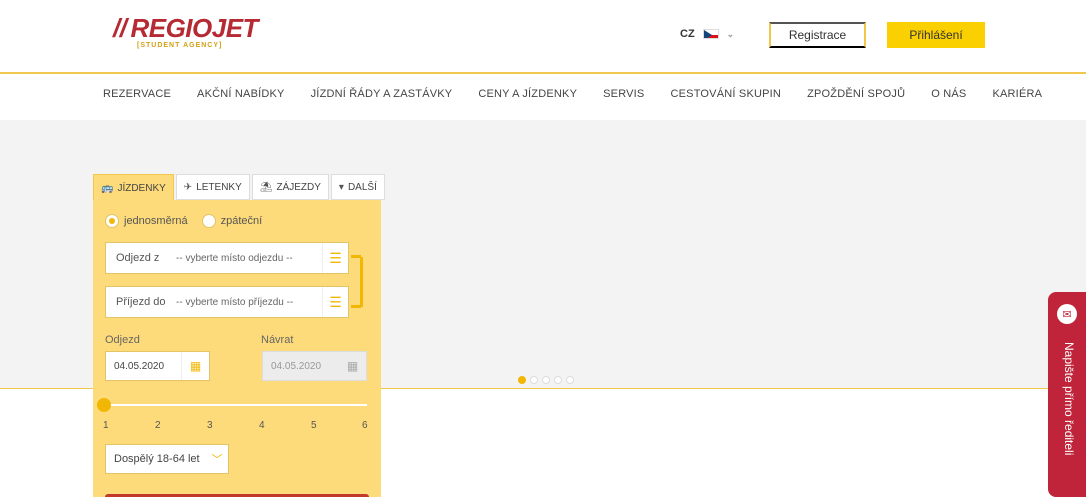 This screenshot has width=1086, height=497. I want to click on departure-date-input: 04.05.2020 ▦, so click(157, 366).